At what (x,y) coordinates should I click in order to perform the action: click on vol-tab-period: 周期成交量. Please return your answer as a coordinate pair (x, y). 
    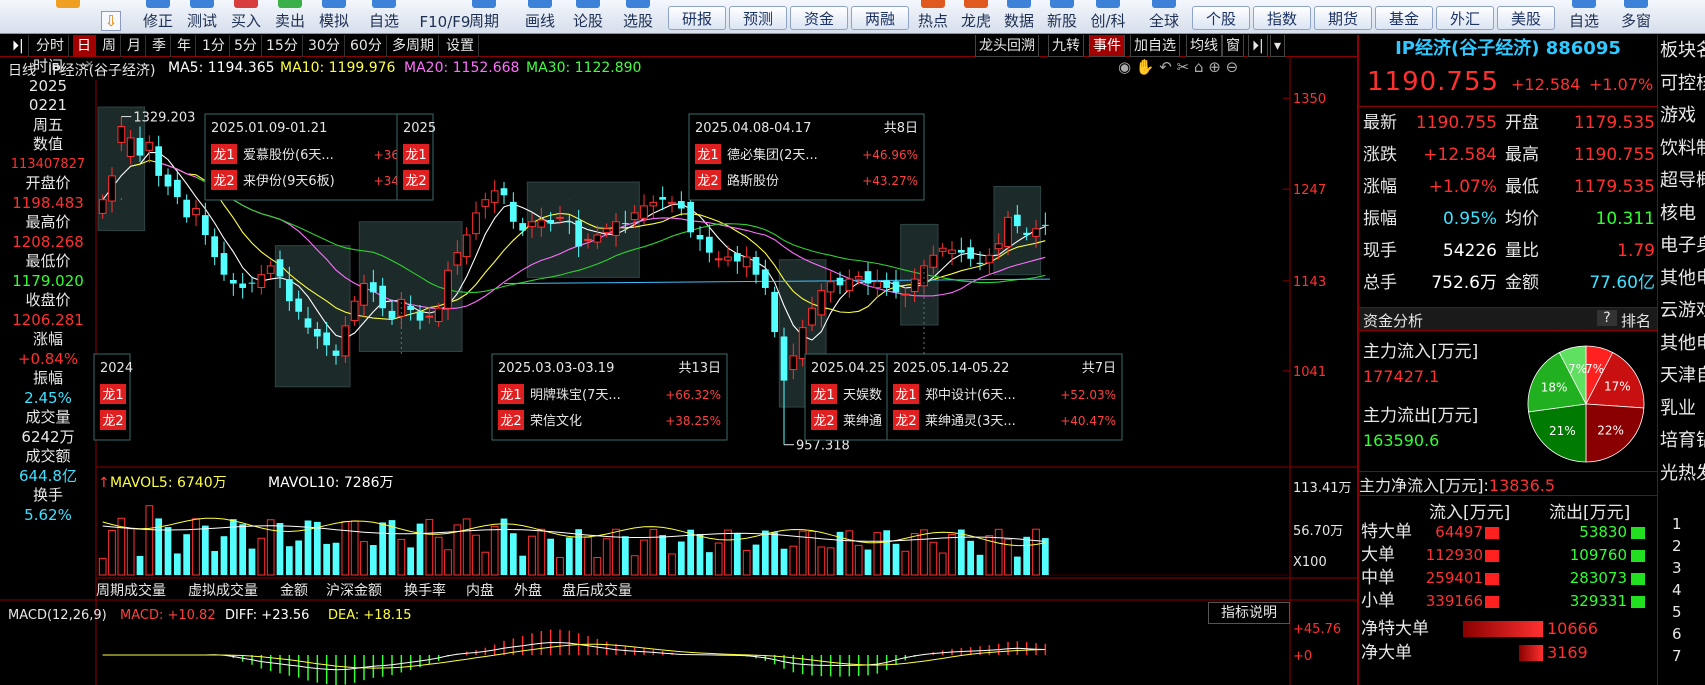
    Looking at the image, I should click on (131, 590).